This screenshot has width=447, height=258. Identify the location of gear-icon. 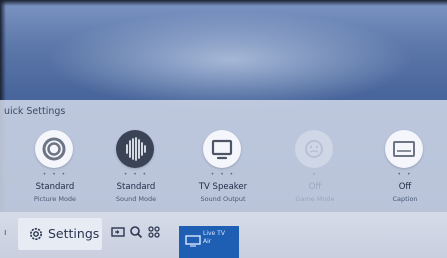
(36, 234).